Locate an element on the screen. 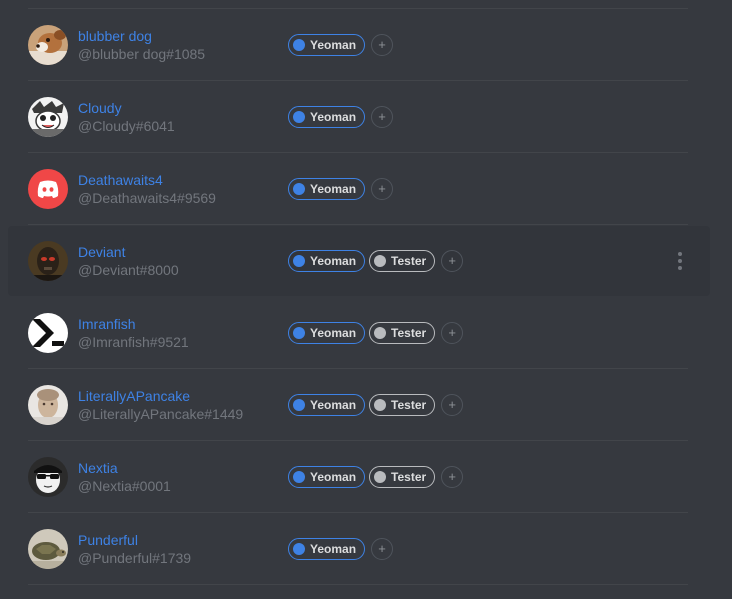  member-row: Deviant @Deviant#8000 Yeoman Tester + is located at coordinates (366, 261).